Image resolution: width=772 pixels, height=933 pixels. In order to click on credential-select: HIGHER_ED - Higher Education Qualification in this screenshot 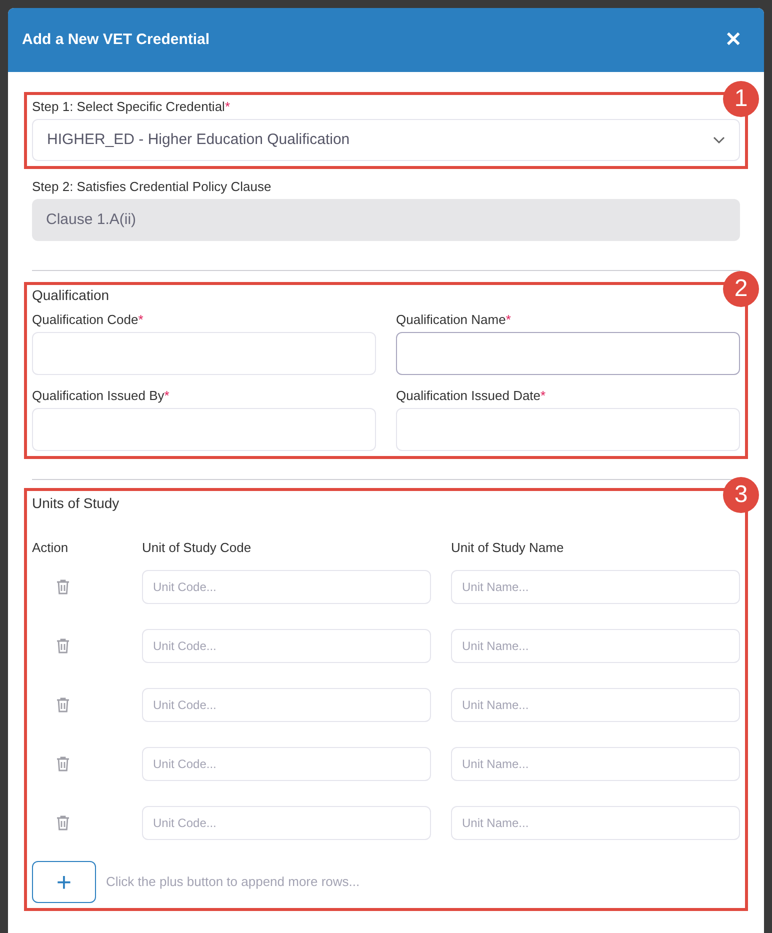, I will do `click(386, 140)`.